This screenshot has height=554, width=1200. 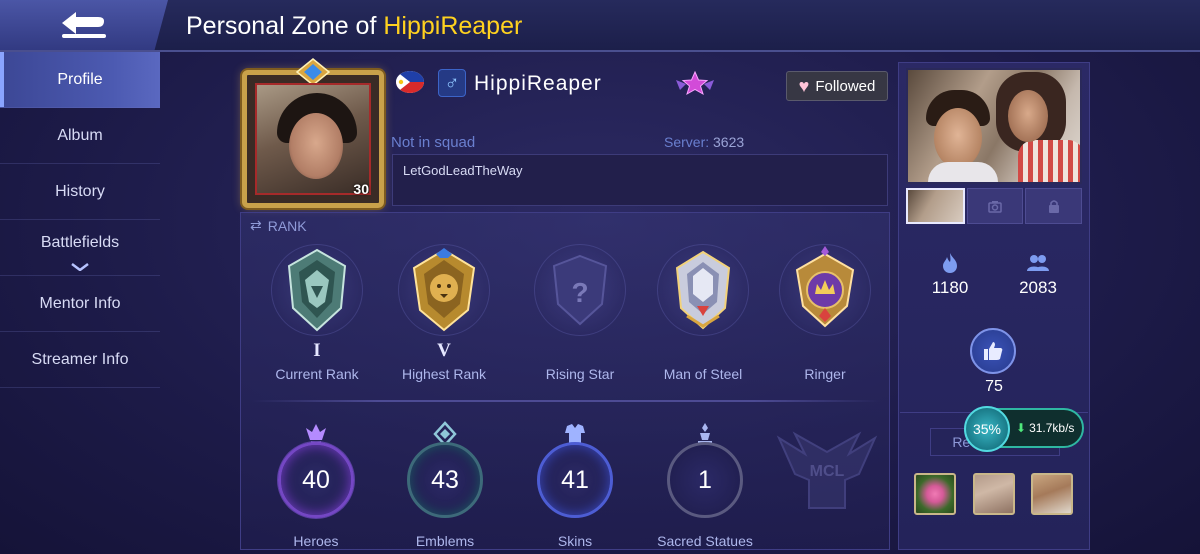 I want to click on top-bar: Personal Zone of HippiReaper, so click(x=600, y=26).